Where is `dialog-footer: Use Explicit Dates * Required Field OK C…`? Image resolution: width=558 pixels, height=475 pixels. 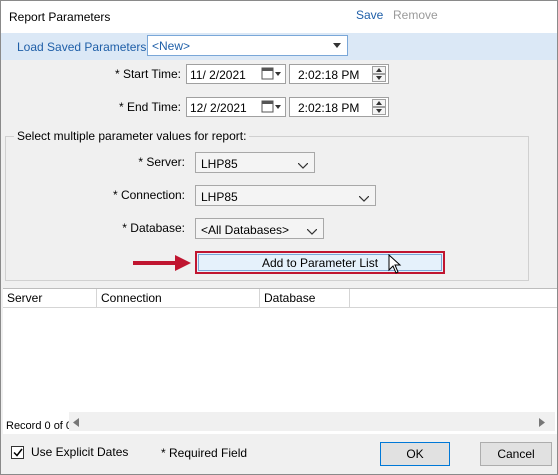 dialog-footer: Use Explicit Dates * Required Field OK C… is located at coordinates (279, 454).